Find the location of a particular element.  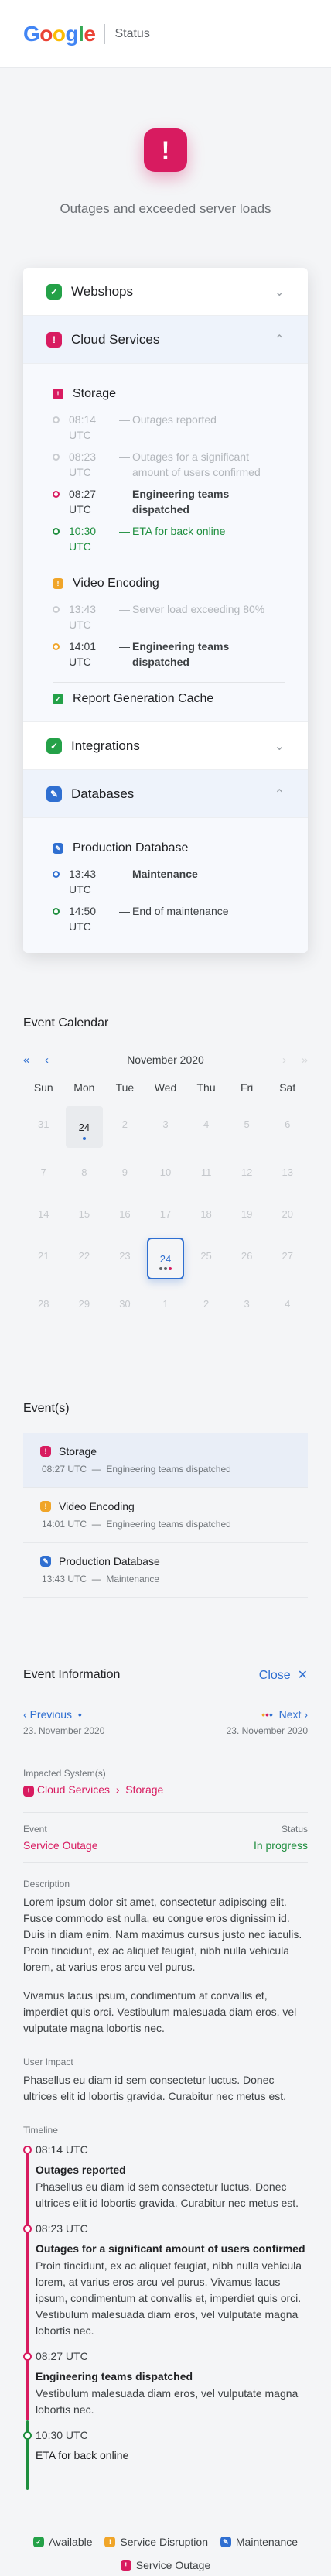

calendar-day: 30 is located at coordinates (124, 1303).